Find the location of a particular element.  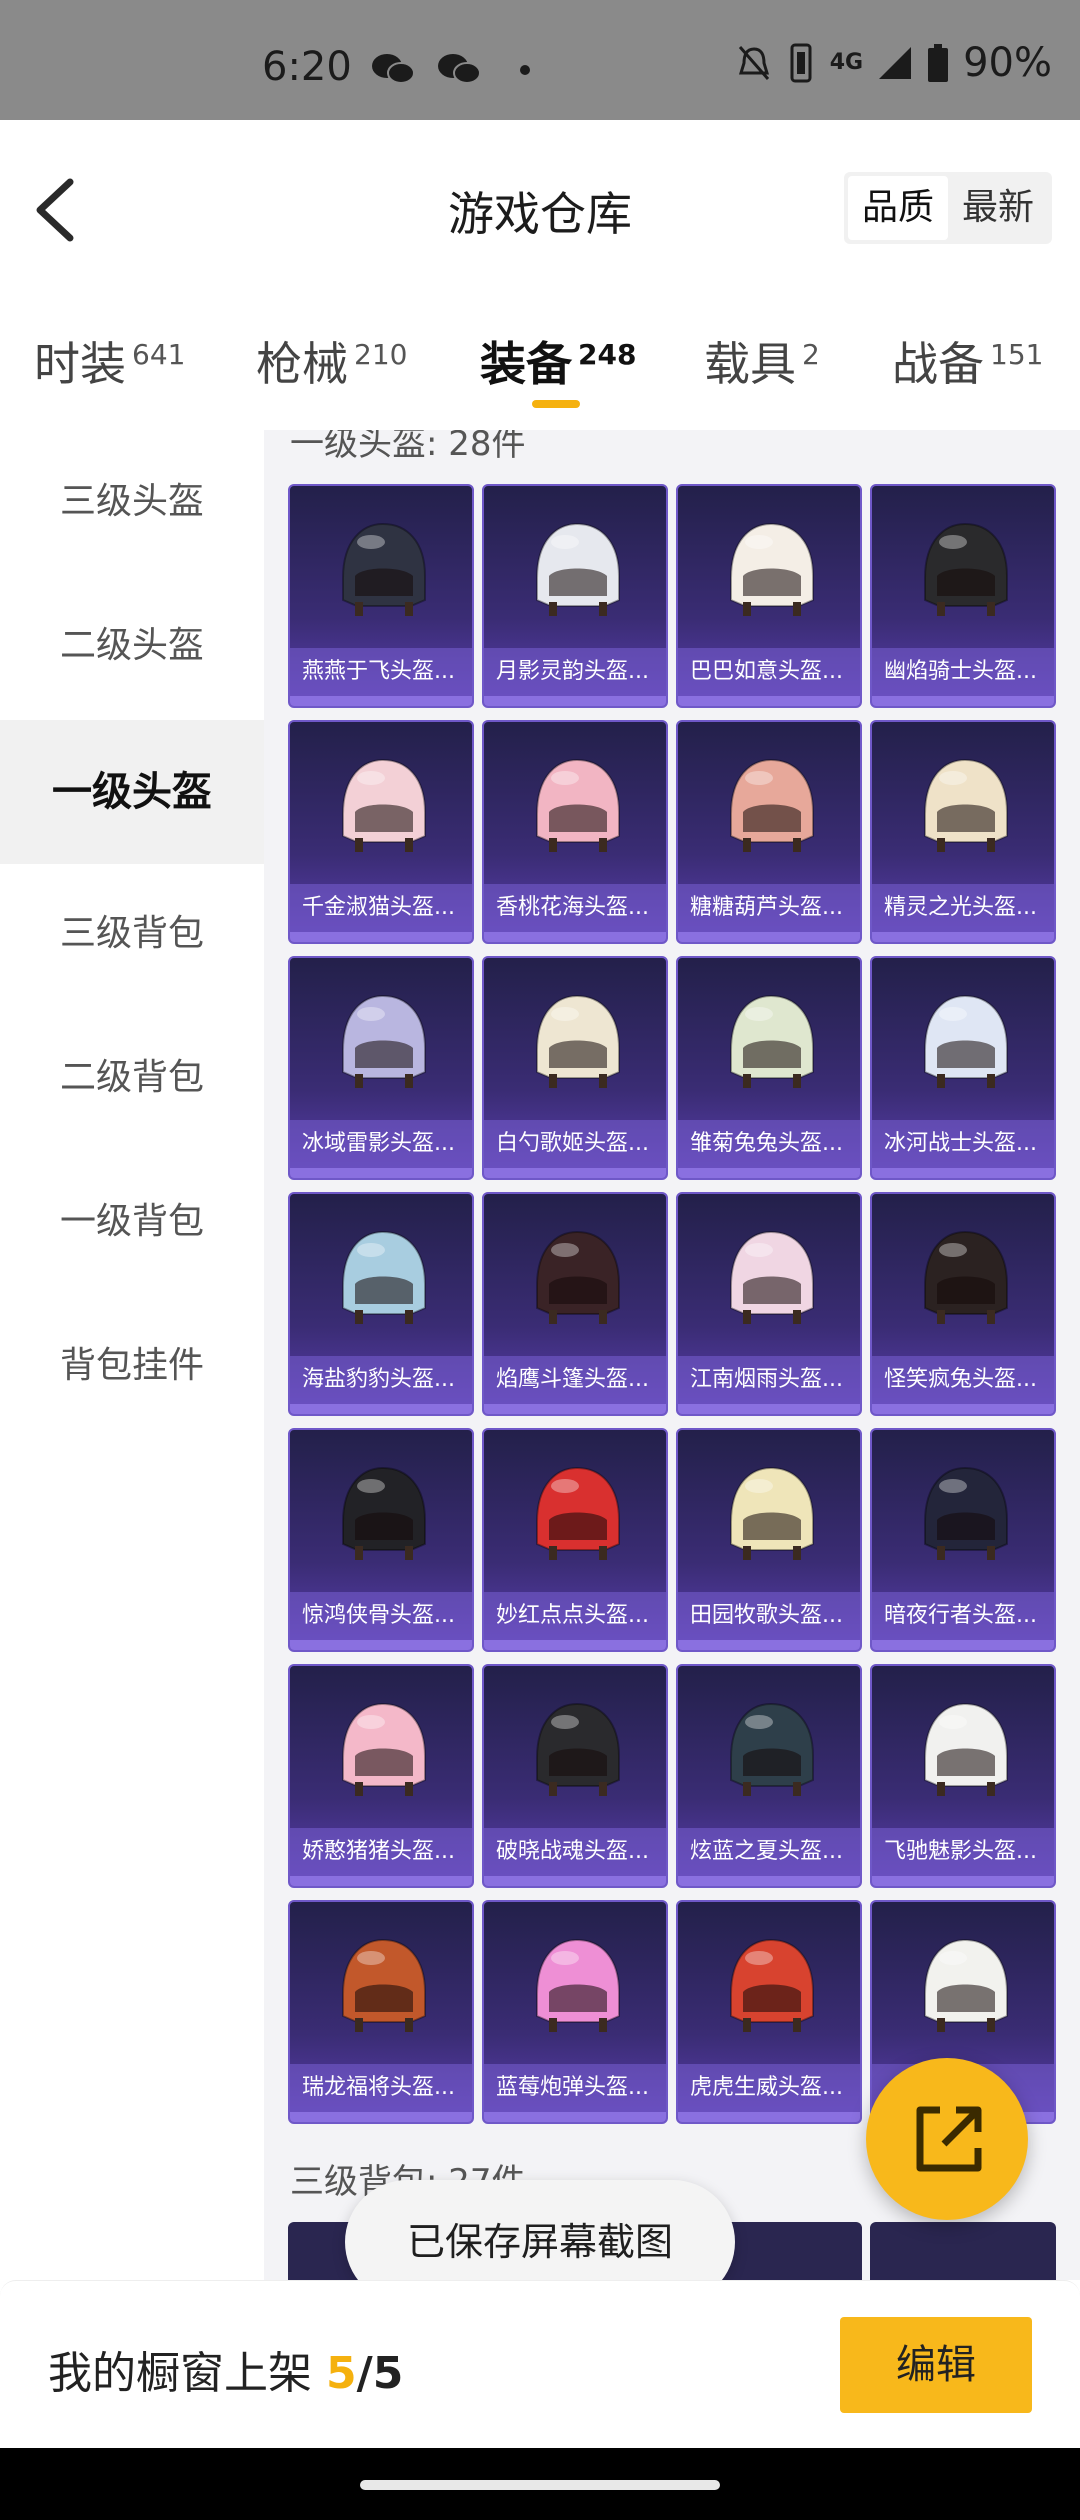

sidebar-item-level2-helmet: 二级头盔 is located at coordinates (132, 646).